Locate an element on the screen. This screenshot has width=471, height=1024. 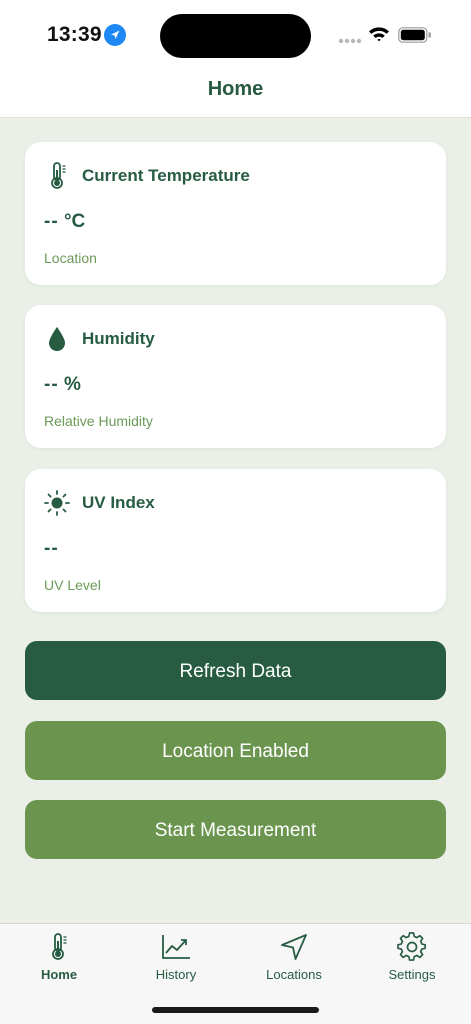
top-bar: 13:39 Home is located at coordinates (235, 59).